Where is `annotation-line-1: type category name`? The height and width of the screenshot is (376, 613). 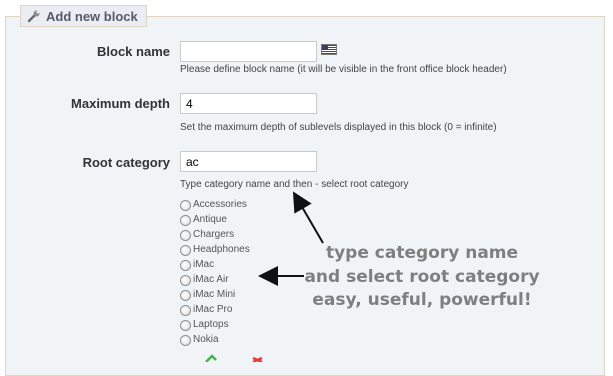 annotation-line-1: type category name is located at coordinates (422, 253).